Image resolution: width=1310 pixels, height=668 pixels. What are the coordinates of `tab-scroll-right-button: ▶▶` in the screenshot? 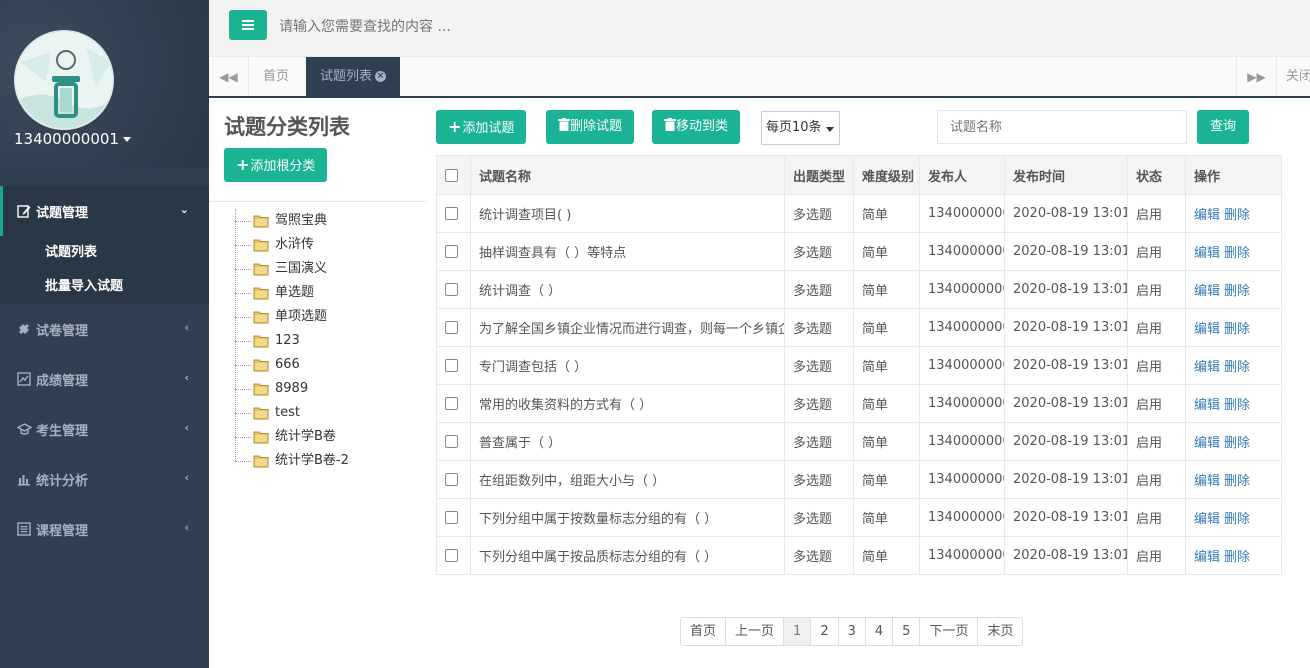 It's located at (1256, 76).